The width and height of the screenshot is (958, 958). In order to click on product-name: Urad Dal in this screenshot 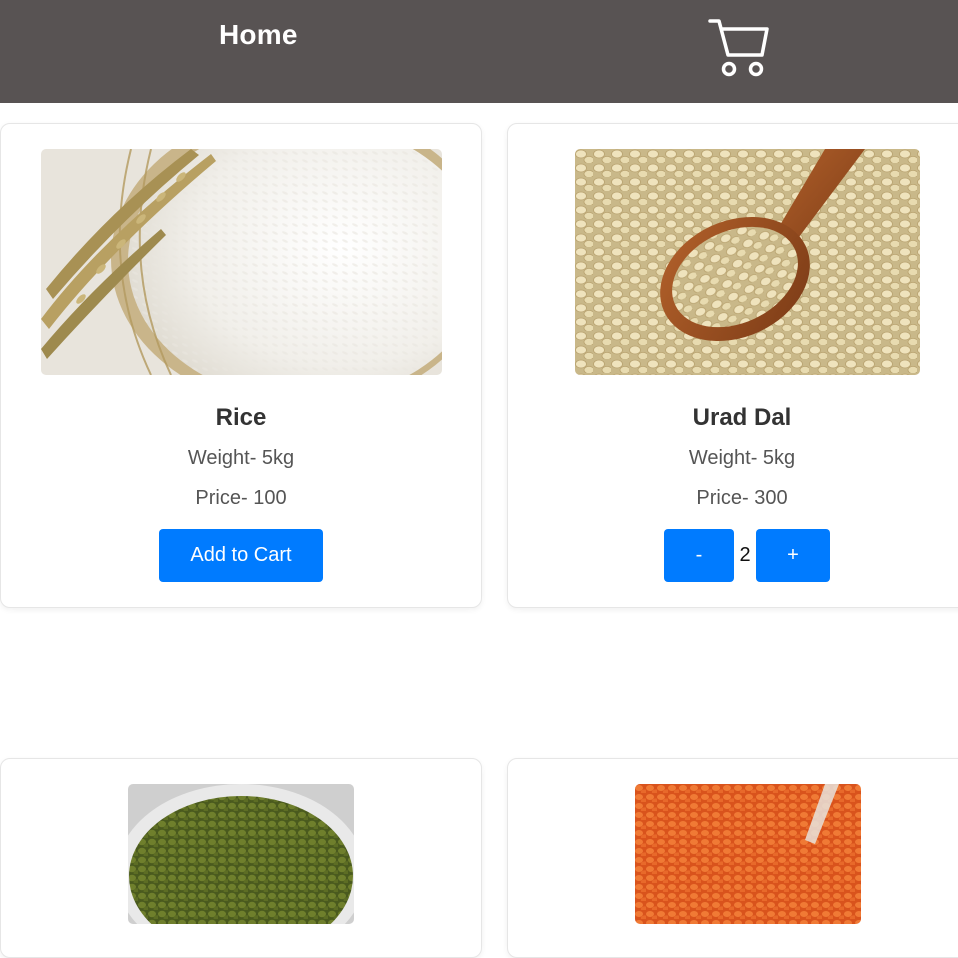, I will do `click(742, 417)`.